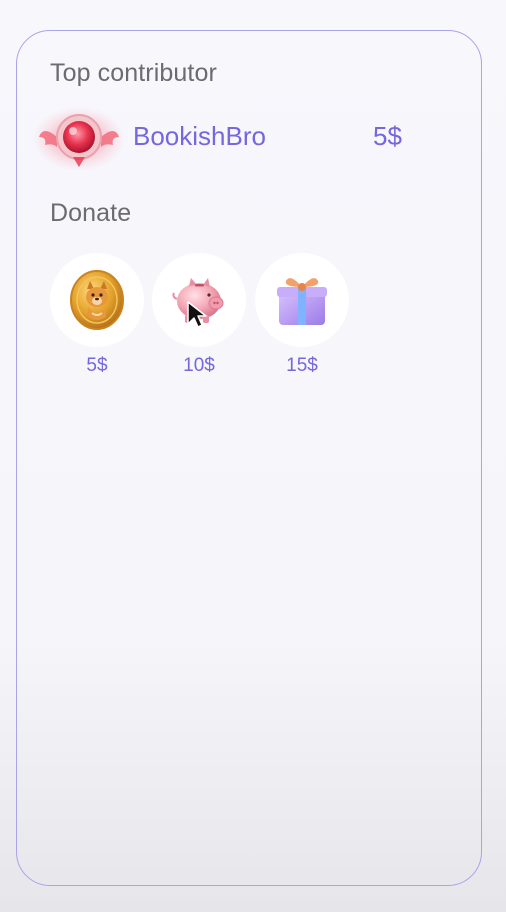 The height and width of the screenshot is (912, 506). Describe the element at coordinates (199, 136) in the screenshot. I see `top-contributor-name: BookishBro` at that location.